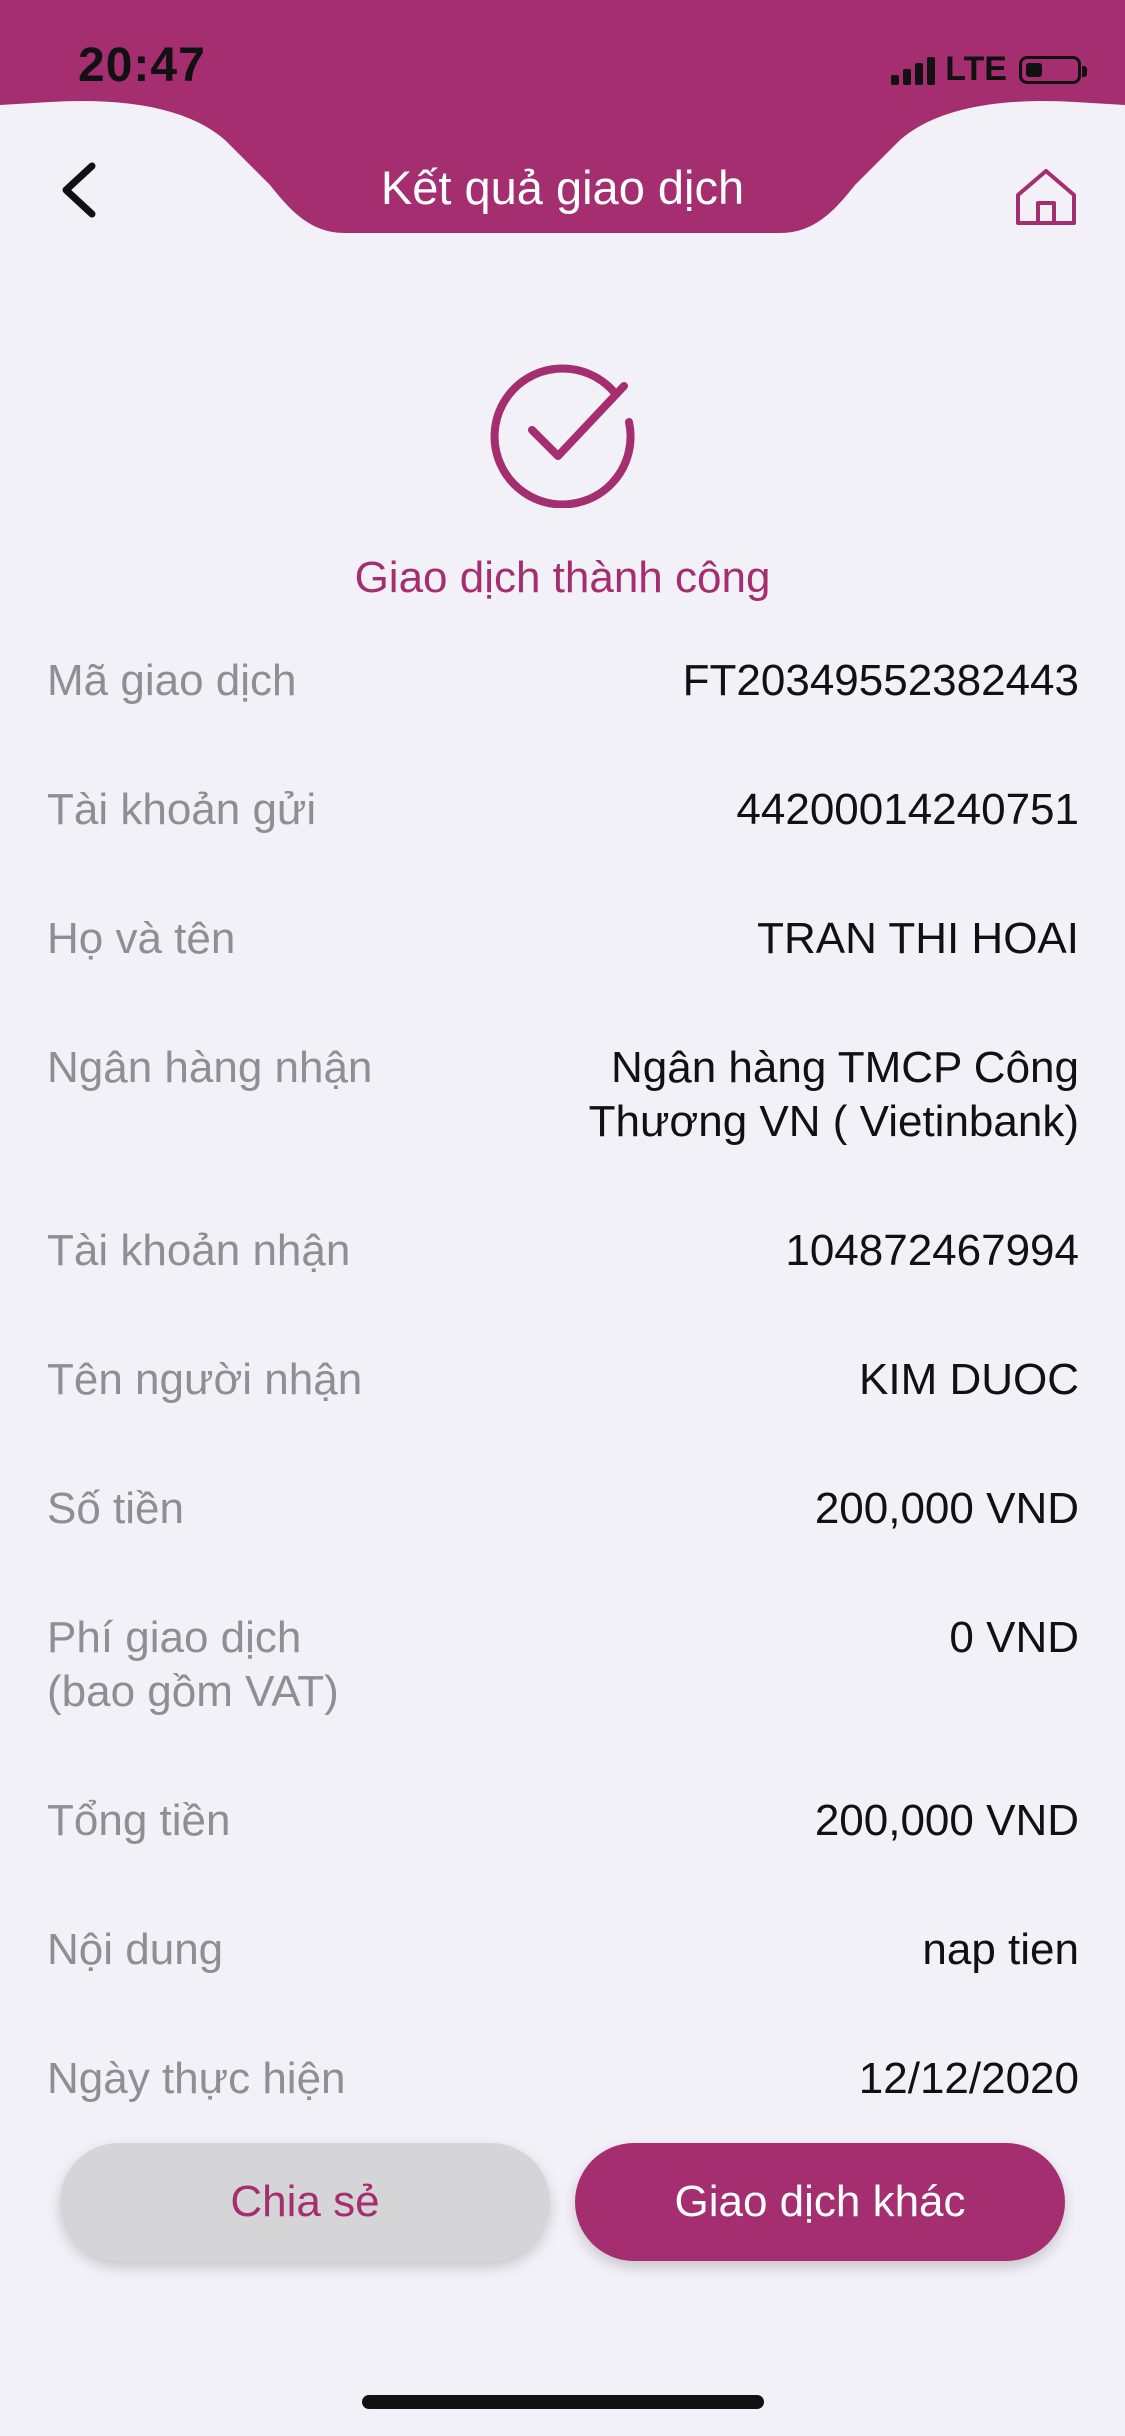 The image size is (1125, 2436). What do you see at coordinates (135, 1949) in the screenshot?
I see `detail-label: Nội dung` at bounding box center [135, 1949].